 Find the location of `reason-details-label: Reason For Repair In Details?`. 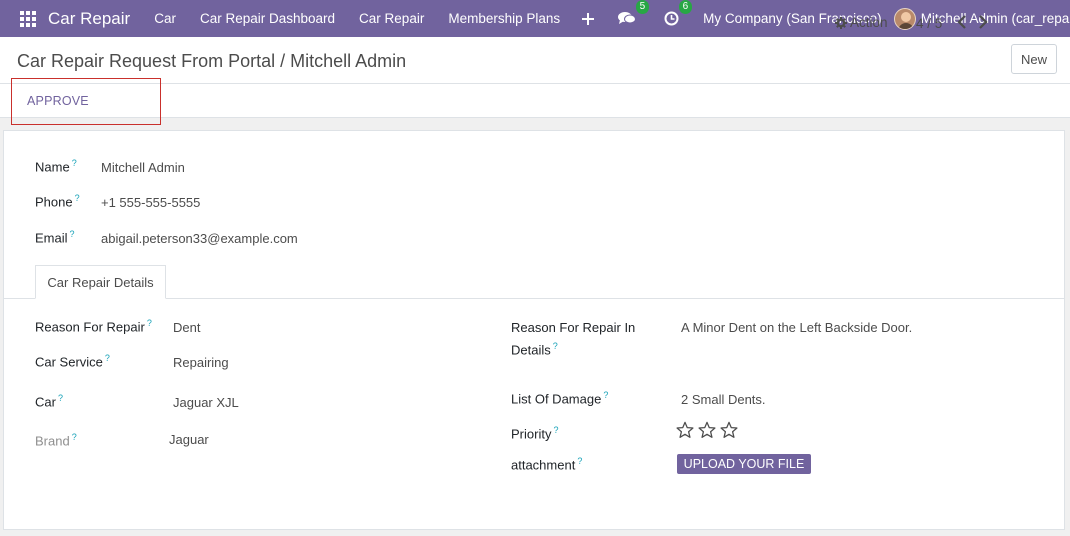

reason-details-label: Reason For Repair In Details? is located at coordinates (573, 339).